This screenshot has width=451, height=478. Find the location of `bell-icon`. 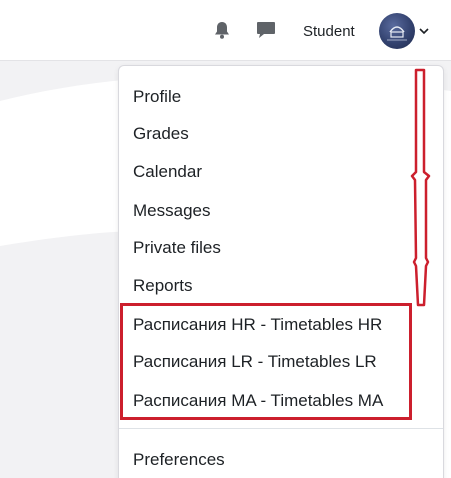

bell-icon is located at coordinates (222, 30).